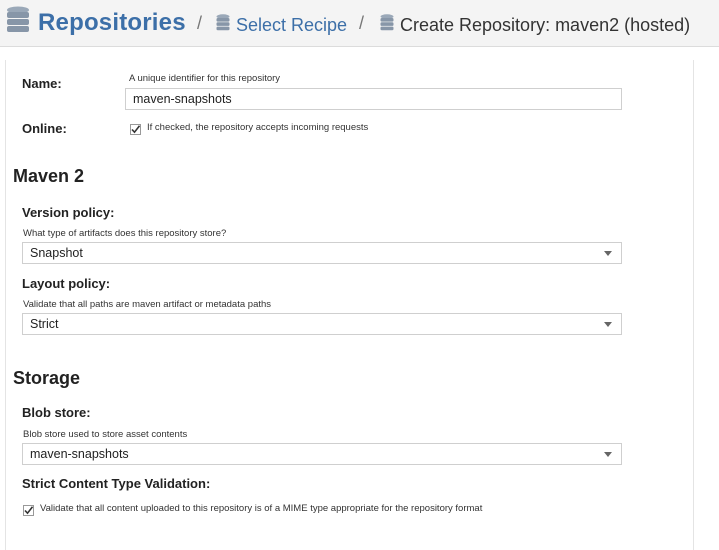  What do you see at coordinates (56, 253) in the screenshot?
I see `version-policy-value: Snapshot` at bounding box center [56, 253].